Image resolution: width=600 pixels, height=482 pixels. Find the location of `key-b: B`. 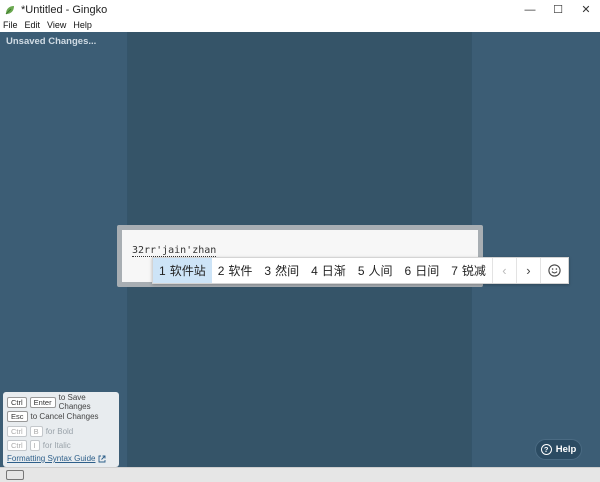

key-b: B is located at coordinates (36, 431).